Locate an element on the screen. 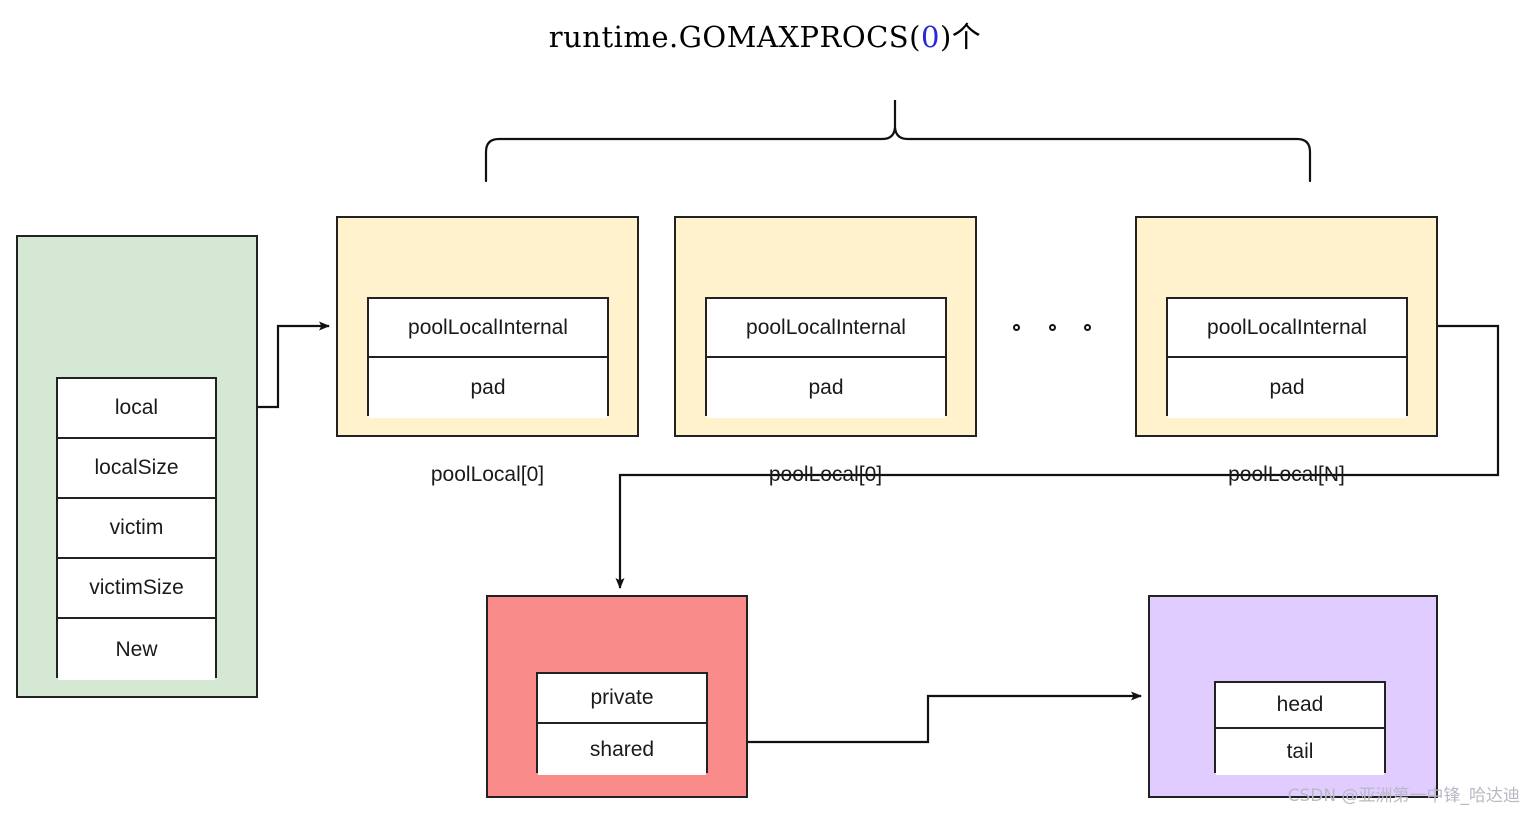  ellipsis-dots-icon is located at coordinates (1052, 327).